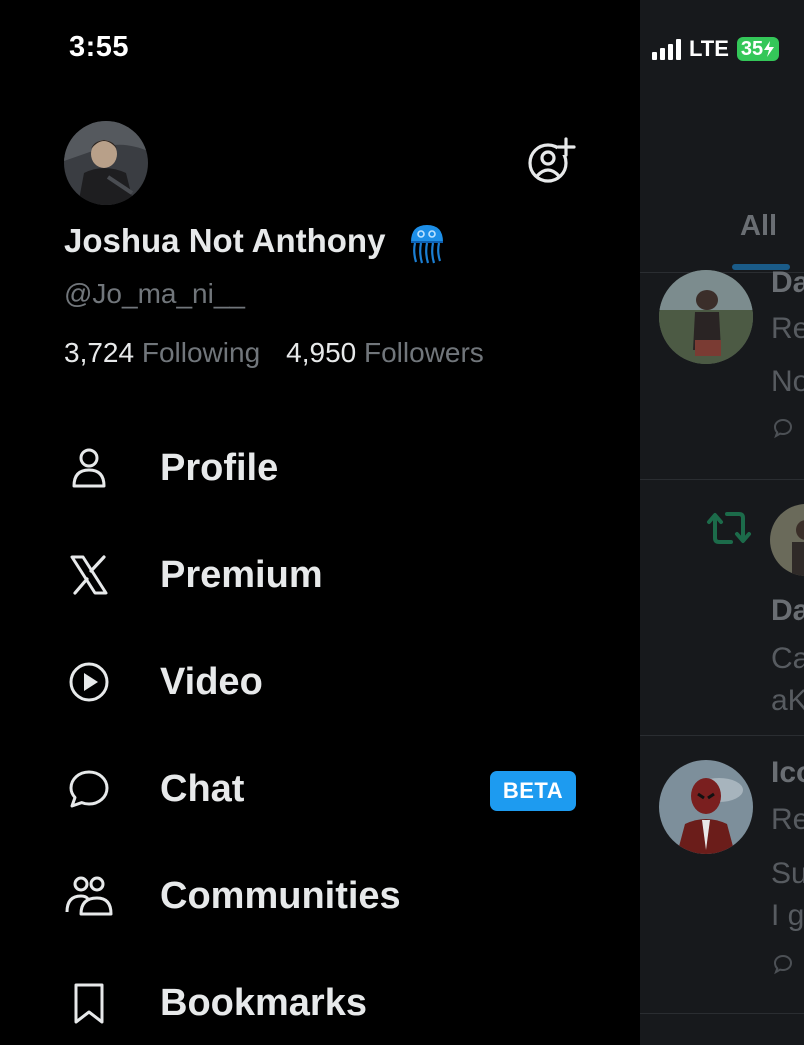 The width and height of the screenshot is (804, 1045). What do you see at coordinates (533, 791) in the screenshot?
I see `beta-badge: BETA` at bounding box center [533, 791].